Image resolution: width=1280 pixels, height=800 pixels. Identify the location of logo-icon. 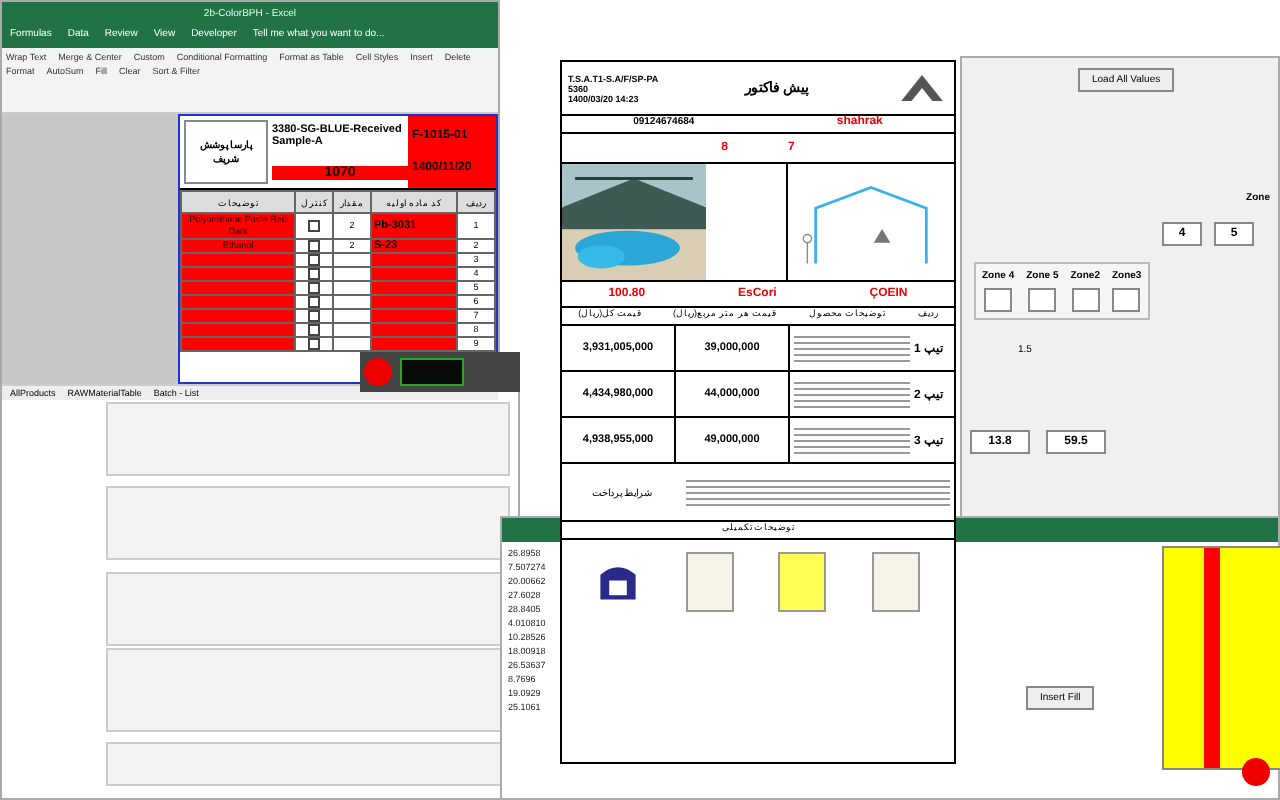
(922, 88).